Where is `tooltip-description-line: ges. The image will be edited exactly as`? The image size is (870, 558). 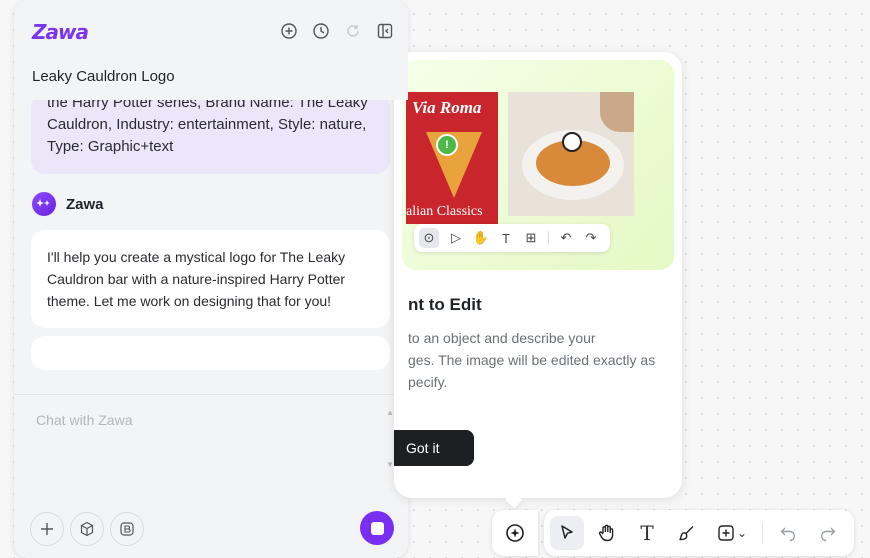
tooltip-description-line: ges. The image will be edited exactly as is located at coordinates (532, 360).